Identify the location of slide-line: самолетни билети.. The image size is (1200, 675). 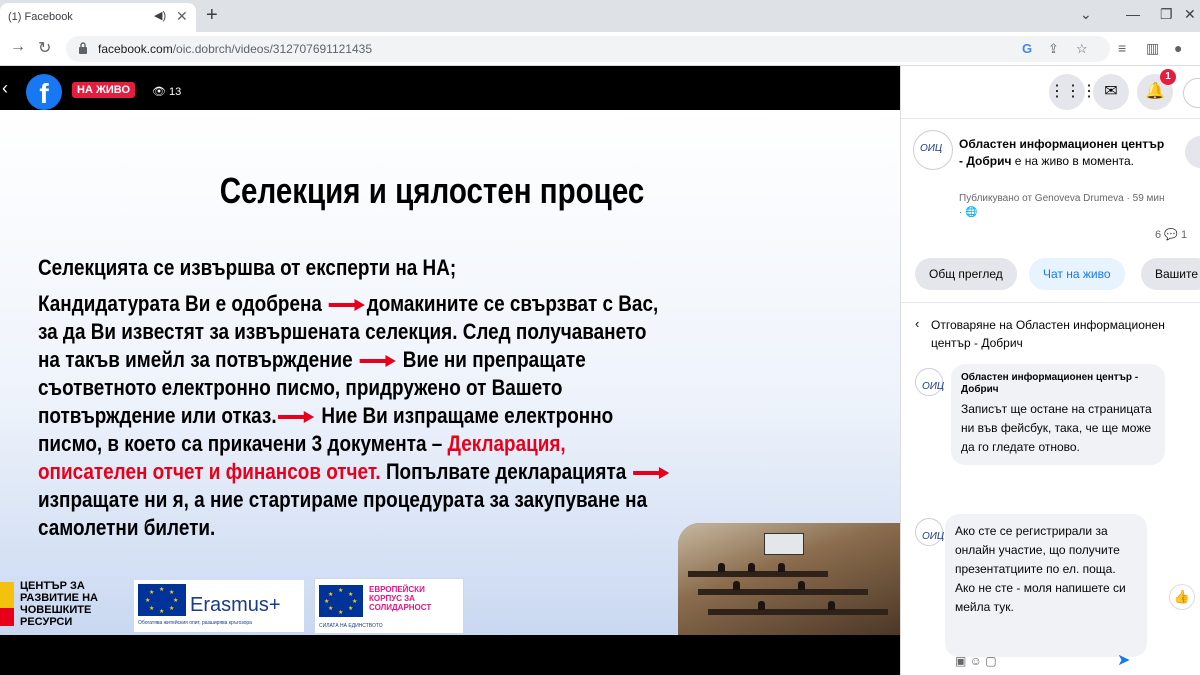
(127, 527).